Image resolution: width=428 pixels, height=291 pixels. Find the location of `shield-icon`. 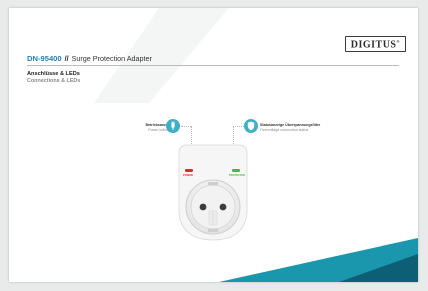

shield-icon is located at coordinates (251, 126).